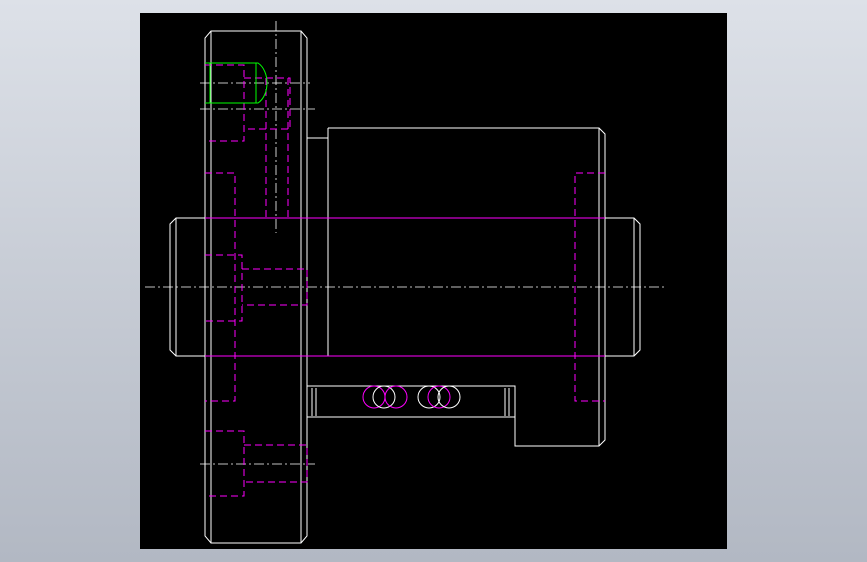  I want to click on slot-outline, so click(411, 401).